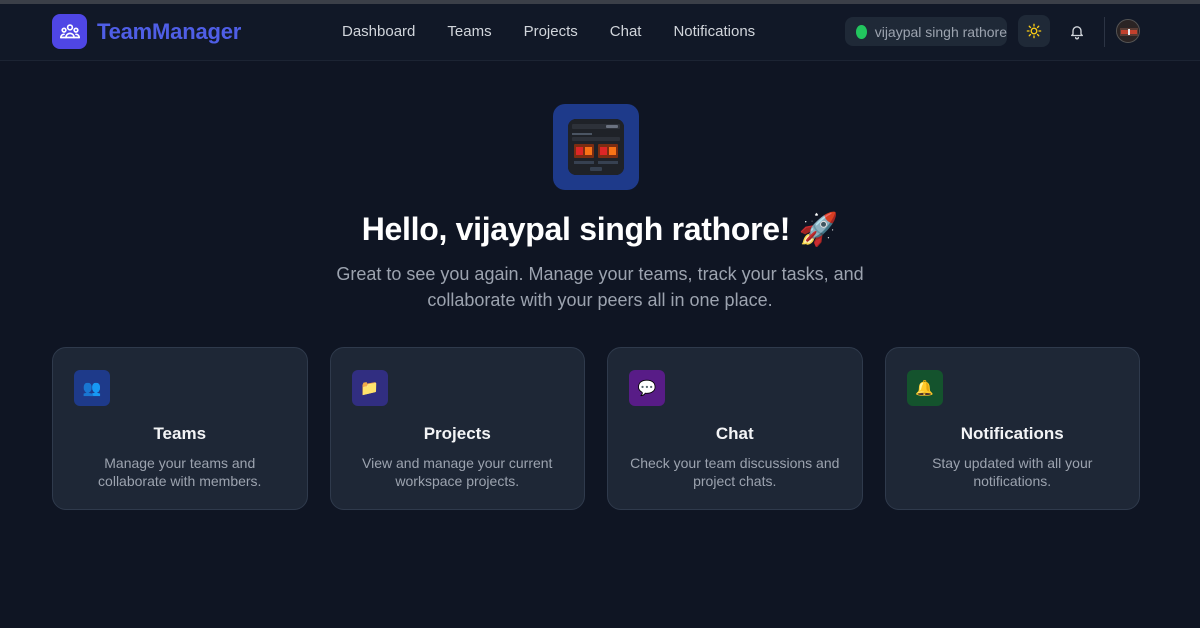 This screenshot has width=1200, height=628. I want to click on people-icon: 👥, so click(92, 388).